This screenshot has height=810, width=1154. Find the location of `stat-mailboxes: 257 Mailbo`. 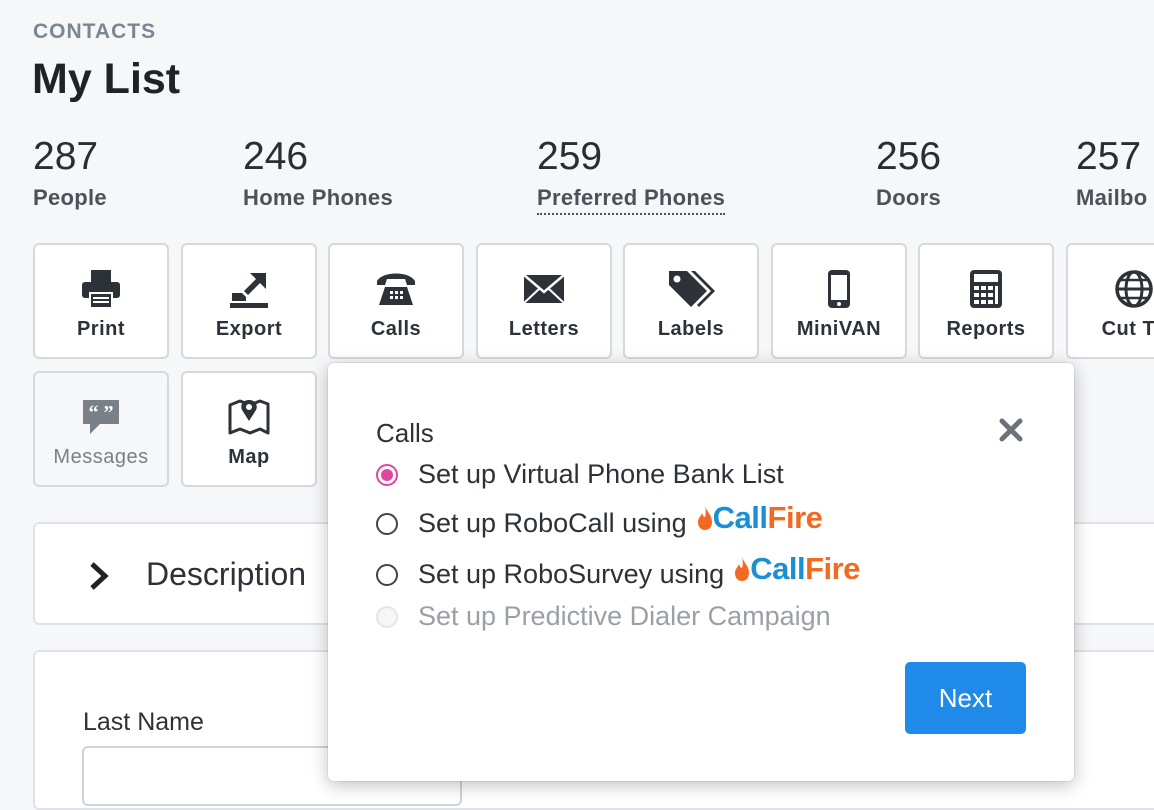

stat-mailboxes: 257 Mailbo is located at coordinates (1111, 174).